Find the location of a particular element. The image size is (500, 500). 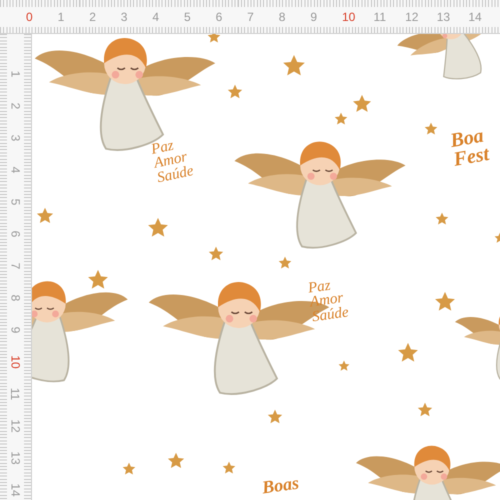

lettering-text: Boas is located at coordinates (280, 485).